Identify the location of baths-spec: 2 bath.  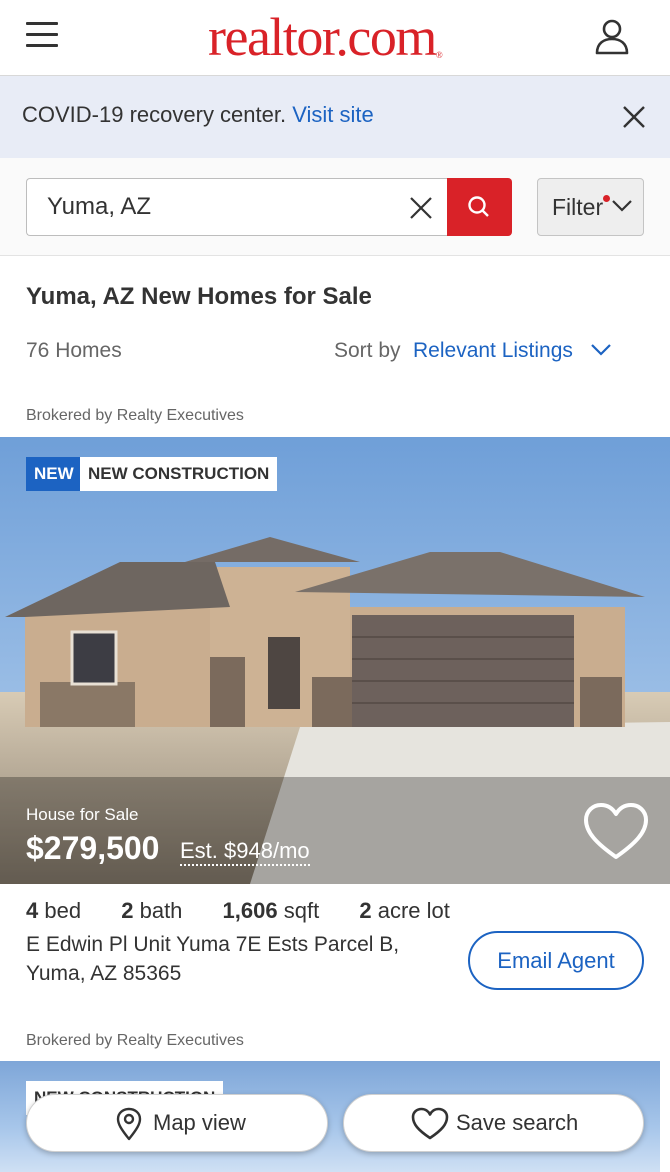
(151, 910).